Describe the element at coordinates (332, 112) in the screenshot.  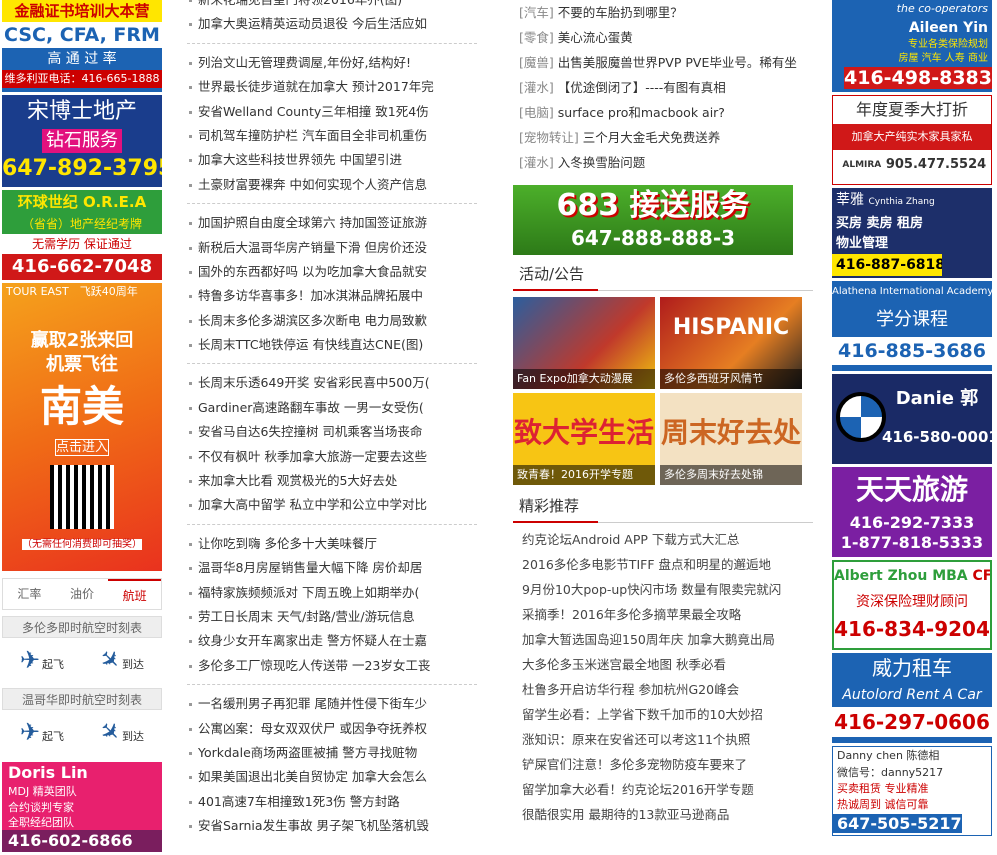
I see `news-item: 安省Welland County三年相撞 致1死4伤` at that location.